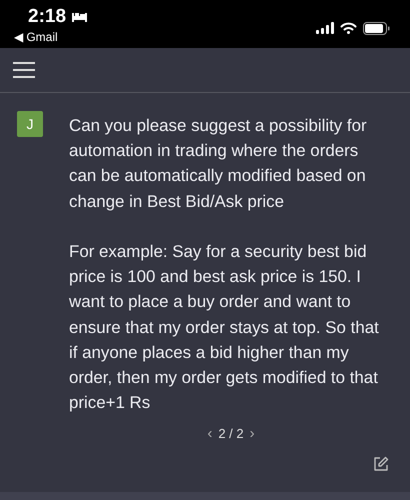  Describe the element at coordinates (79, 17) in the screenshot. I see `bed-icon` at that location.